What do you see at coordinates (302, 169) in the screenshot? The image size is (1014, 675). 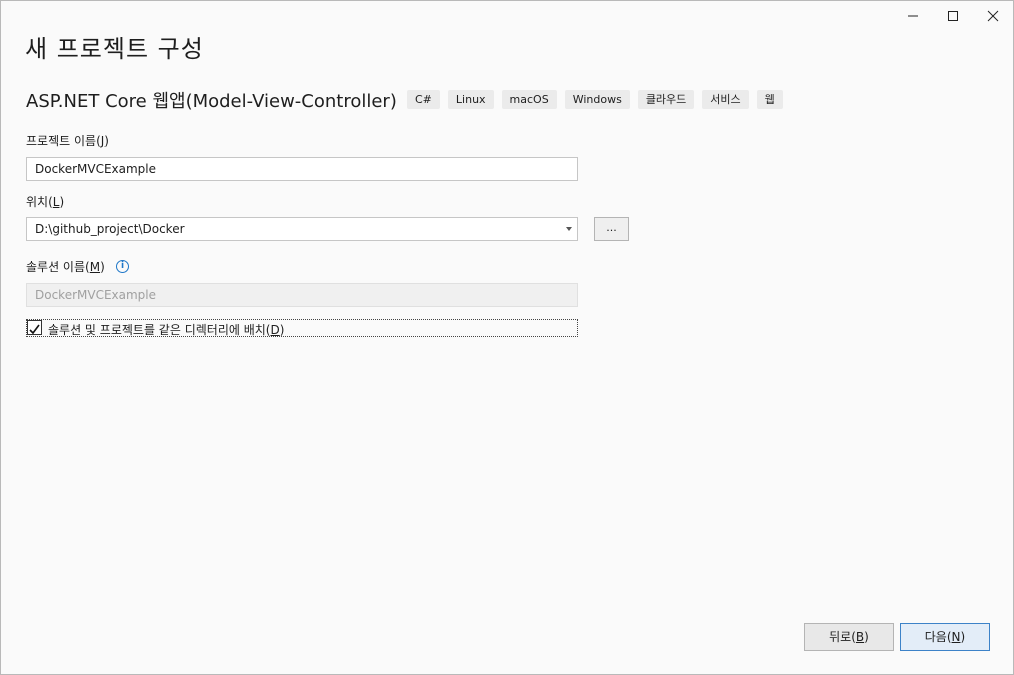 I see `project-name-input: DockerMVCExample` at bounding box center [302, 169].